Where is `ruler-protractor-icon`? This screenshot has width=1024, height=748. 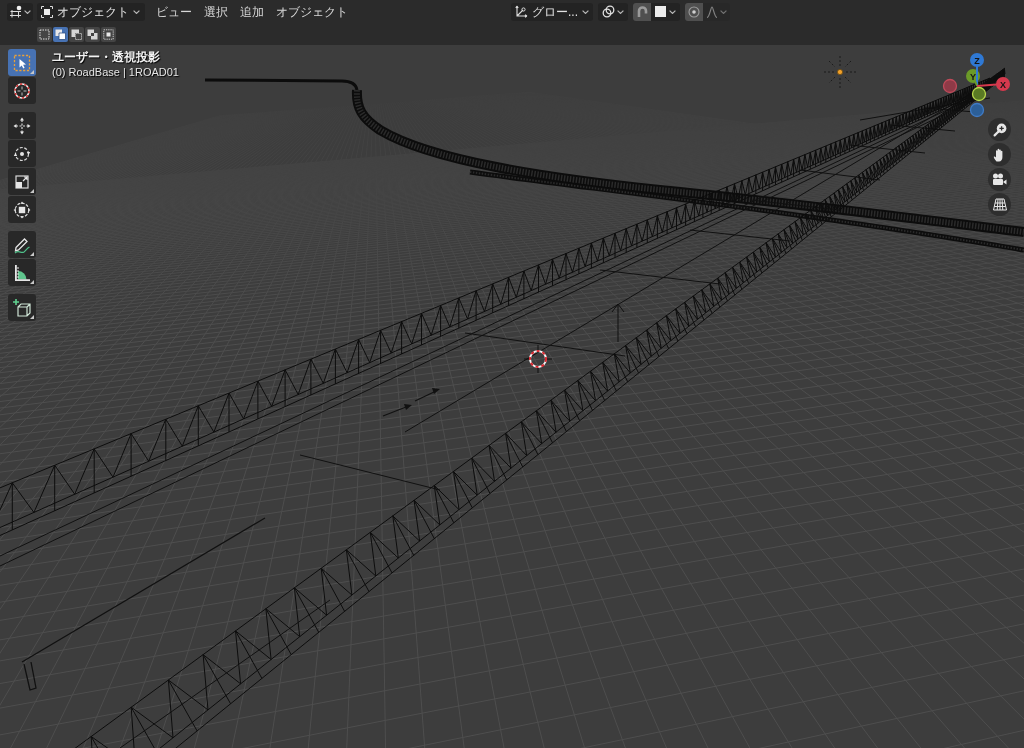 ruler-protractor-icon is located at coordinates (22, 272).